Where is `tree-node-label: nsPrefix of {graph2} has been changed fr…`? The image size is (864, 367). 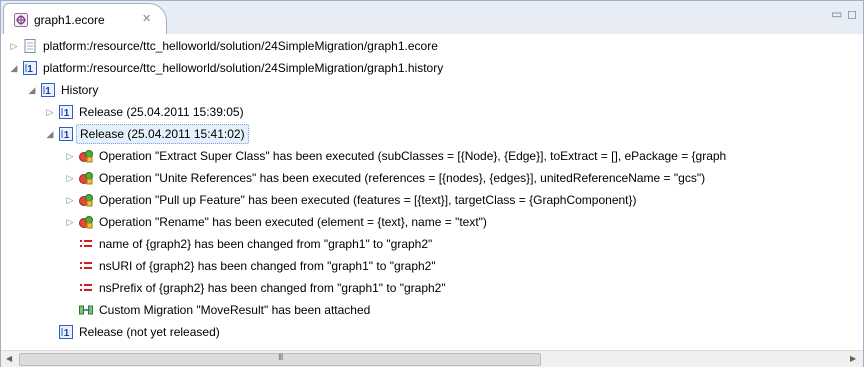
tree-node-label: nsPrefix of {graph2} has been changed fr… is located at coordinates (272, 288).